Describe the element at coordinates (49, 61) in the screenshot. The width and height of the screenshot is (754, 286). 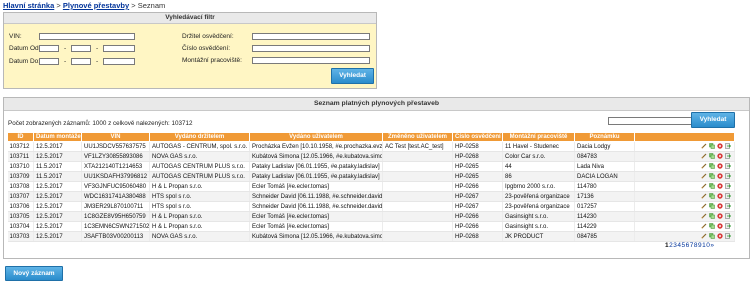
I see `date-to-day-input` at that location.